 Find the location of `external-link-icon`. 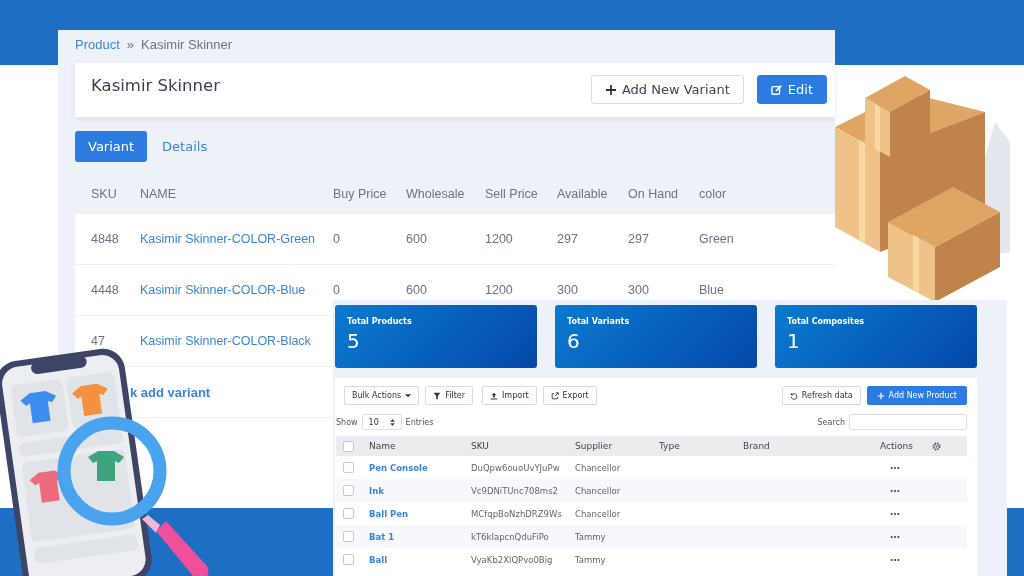

external-link-icon is located at coordinates (554, 395).